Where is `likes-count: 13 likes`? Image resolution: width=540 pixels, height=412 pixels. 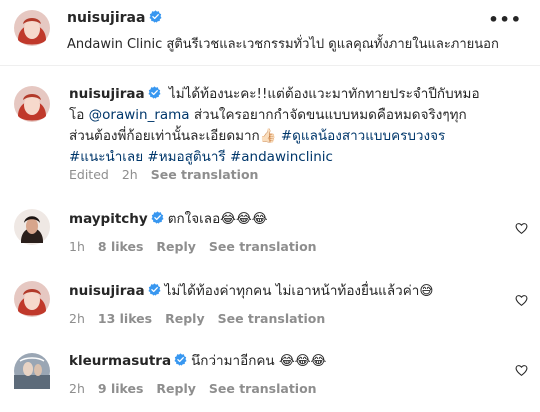
likes-count: 13 likes is located at coordinates (125, 318).